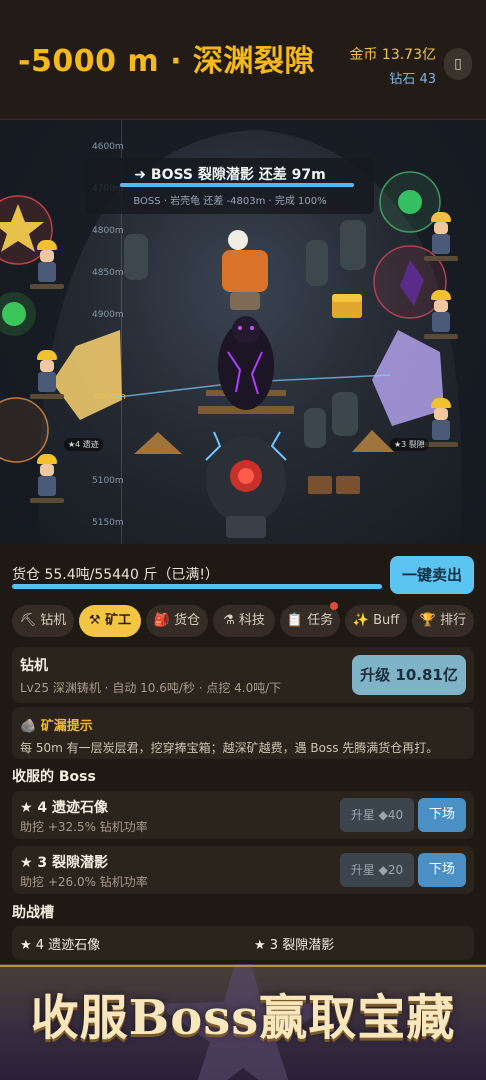 This screenshot has width=486, height=1080. I want to click on depth-tick: 5100m, so click(108, 481).